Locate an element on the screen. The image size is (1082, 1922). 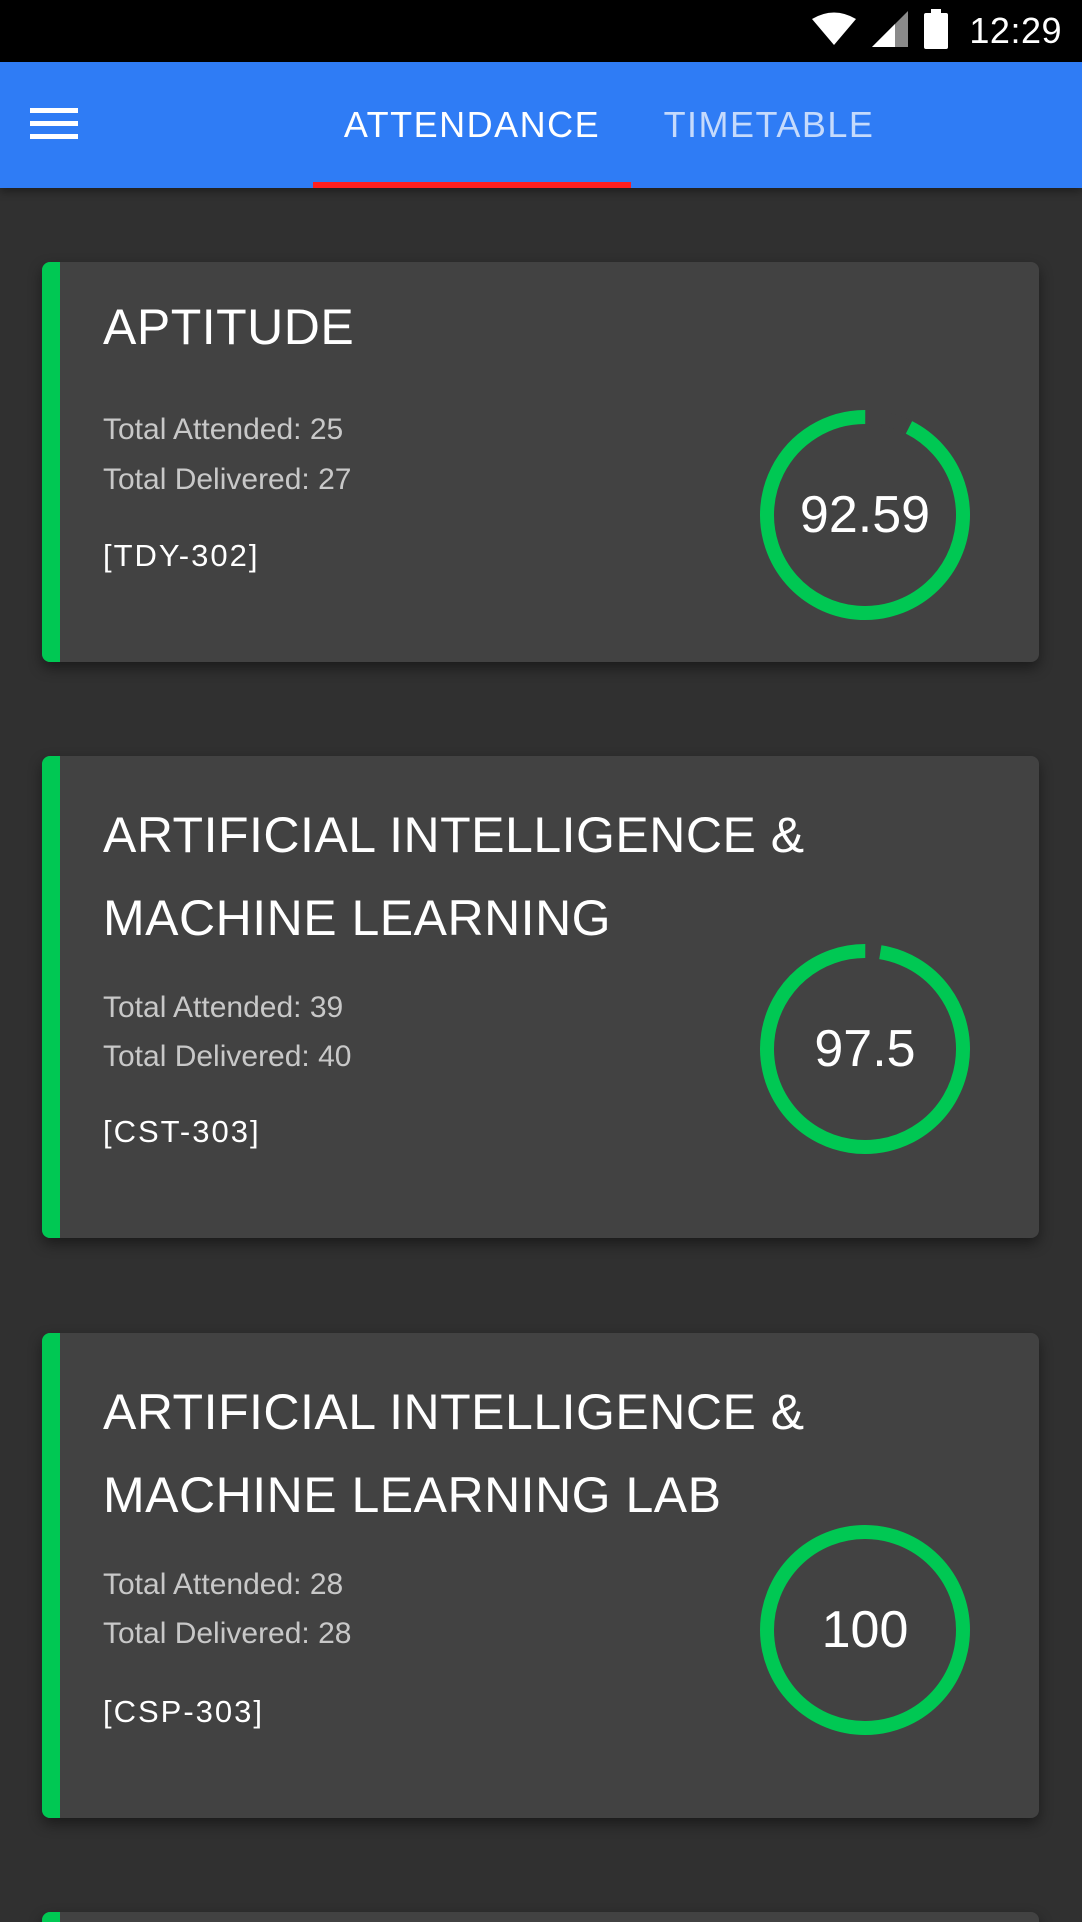
total-delivered: Total Delivered: 27 is located at coordinates (227, 479).